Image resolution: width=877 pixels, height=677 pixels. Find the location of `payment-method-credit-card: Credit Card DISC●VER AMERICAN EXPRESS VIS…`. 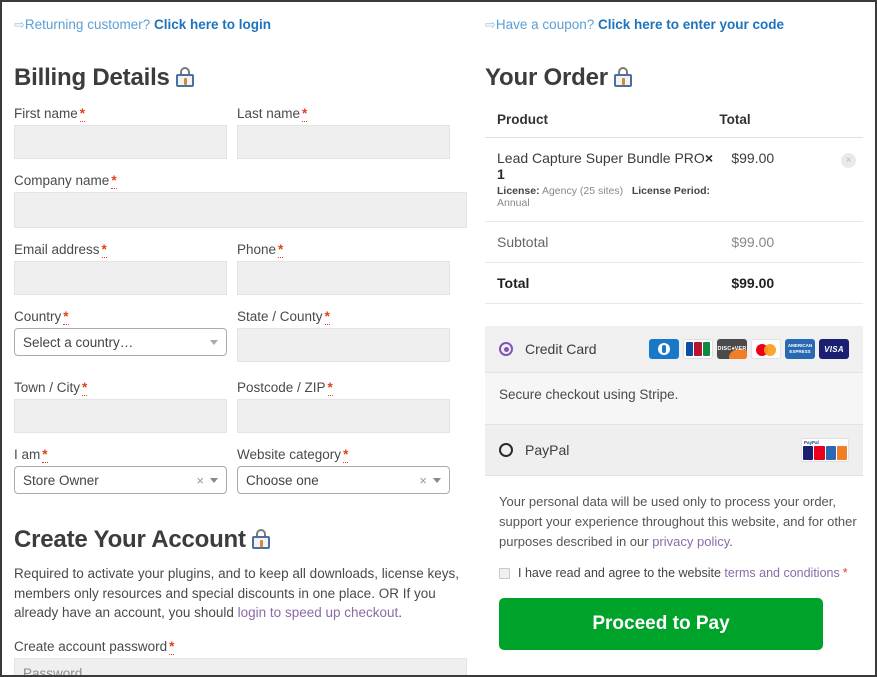

payment-method-credit-card: Credit Card DISC●VER AMERICAN EXPRESS VIS… is located at coordinates (674, 349).